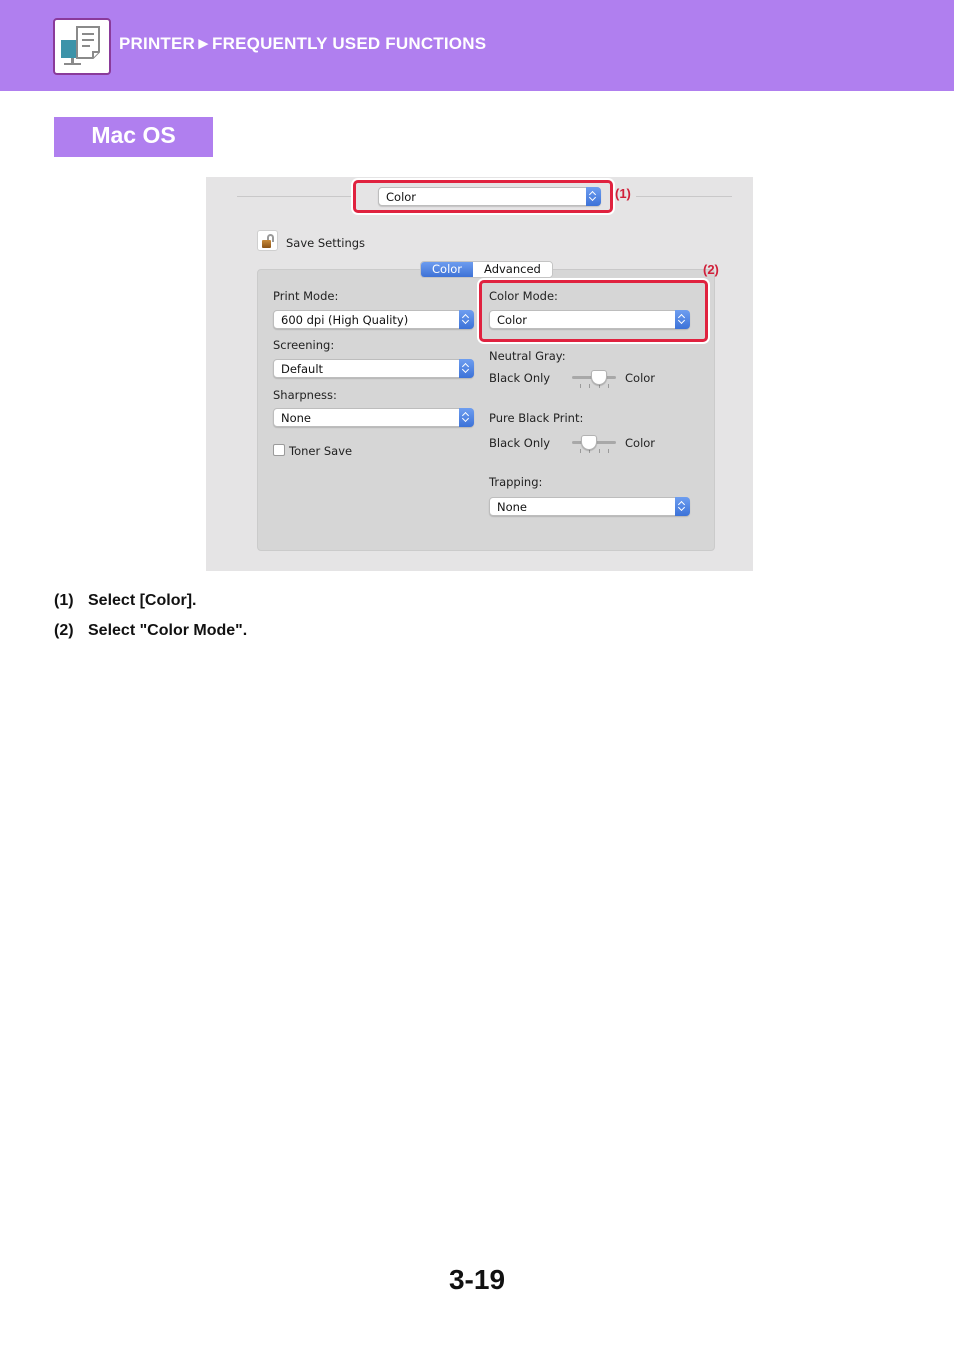 This screenshot has height=1350, width=954. What do you see at coordinates (133, 137) in the screenshot?
I see `section-tag: Mac OS` at bounding box center [133, 137].